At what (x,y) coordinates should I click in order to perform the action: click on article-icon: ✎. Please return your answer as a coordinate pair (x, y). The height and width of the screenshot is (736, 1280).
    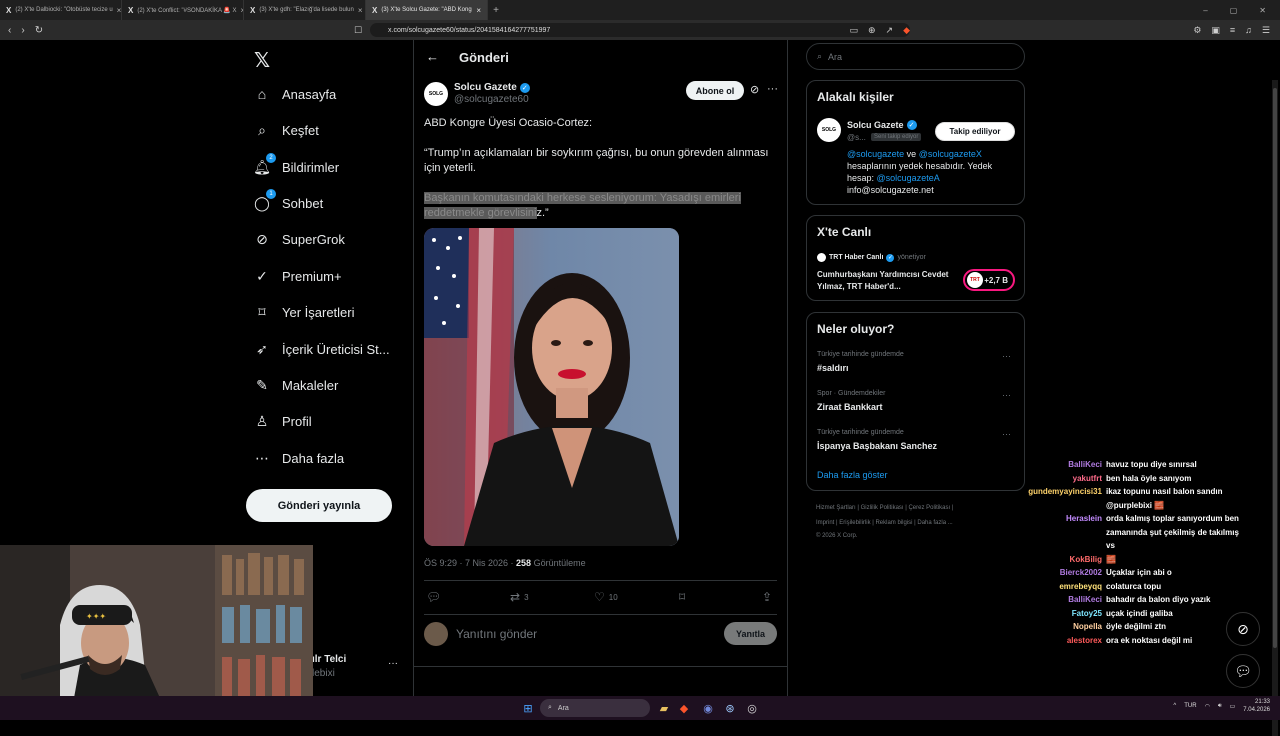
    Looking at the image, I should click on (262, 384).